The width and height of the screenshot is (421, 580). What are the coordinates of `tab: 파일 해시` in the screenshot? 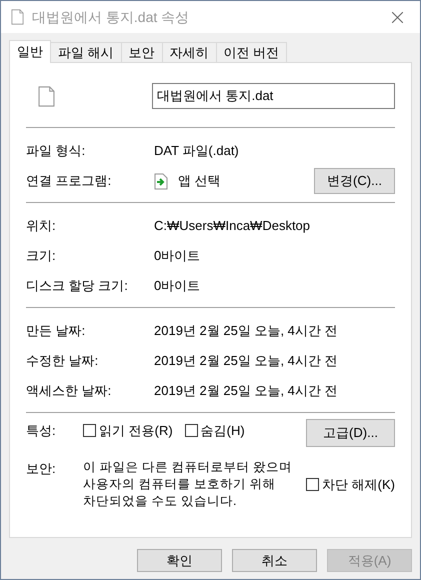 It's located at (86, 52).